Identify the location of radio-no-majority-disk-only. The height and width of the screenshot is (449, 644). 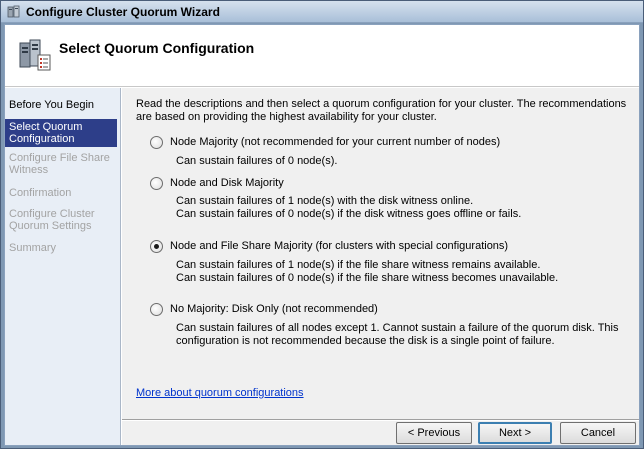
(156, 309).